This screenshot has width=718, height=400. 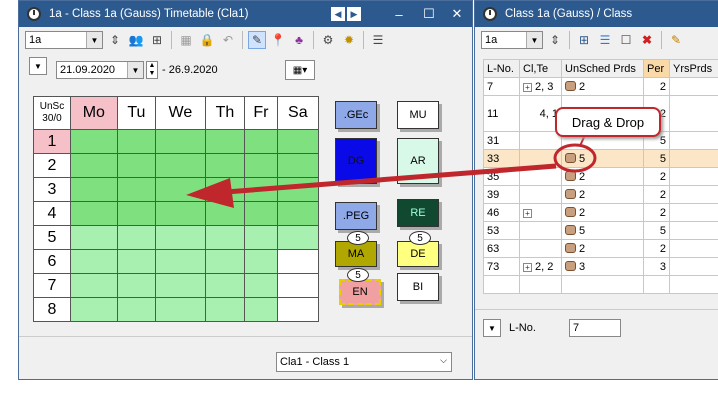 What do you see at coordinates (575, 158) in the screenshot?
I see `drag-source-highlight` at bounding box center [575, 158].